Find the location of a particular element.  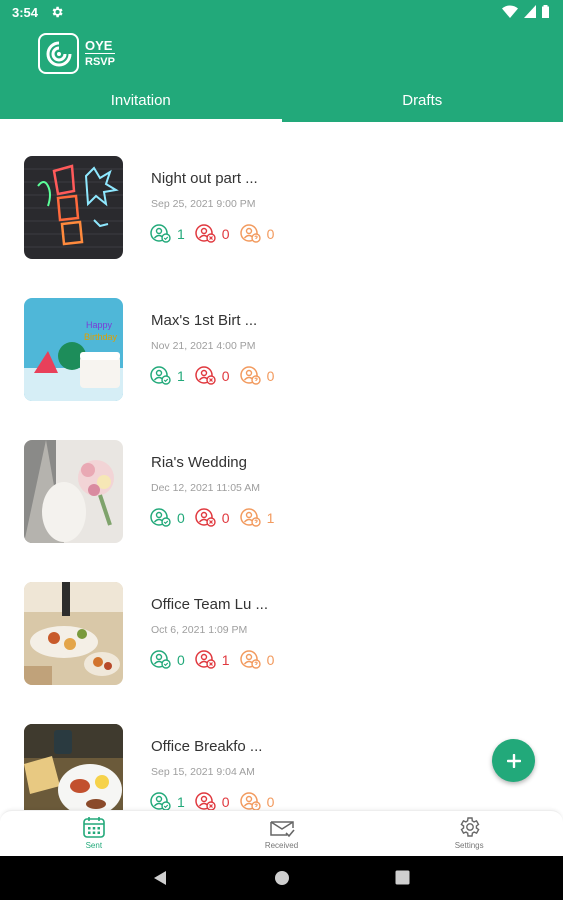

logo-text-oye: OYE is located at coordinates (99, 45).